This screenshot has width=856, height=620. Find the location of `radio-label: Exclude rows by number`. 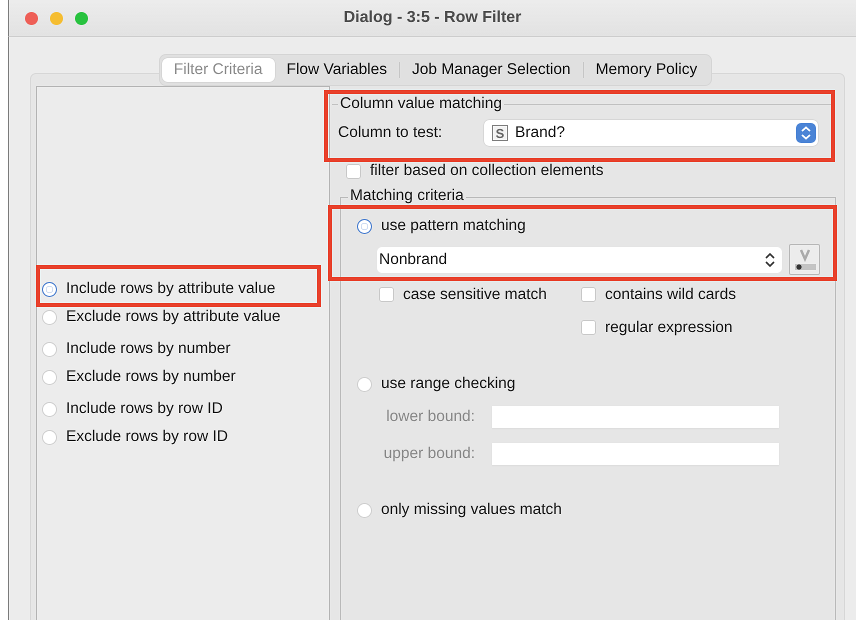

radio-label: Exclude rows by number is located at coordinates (151, 377).